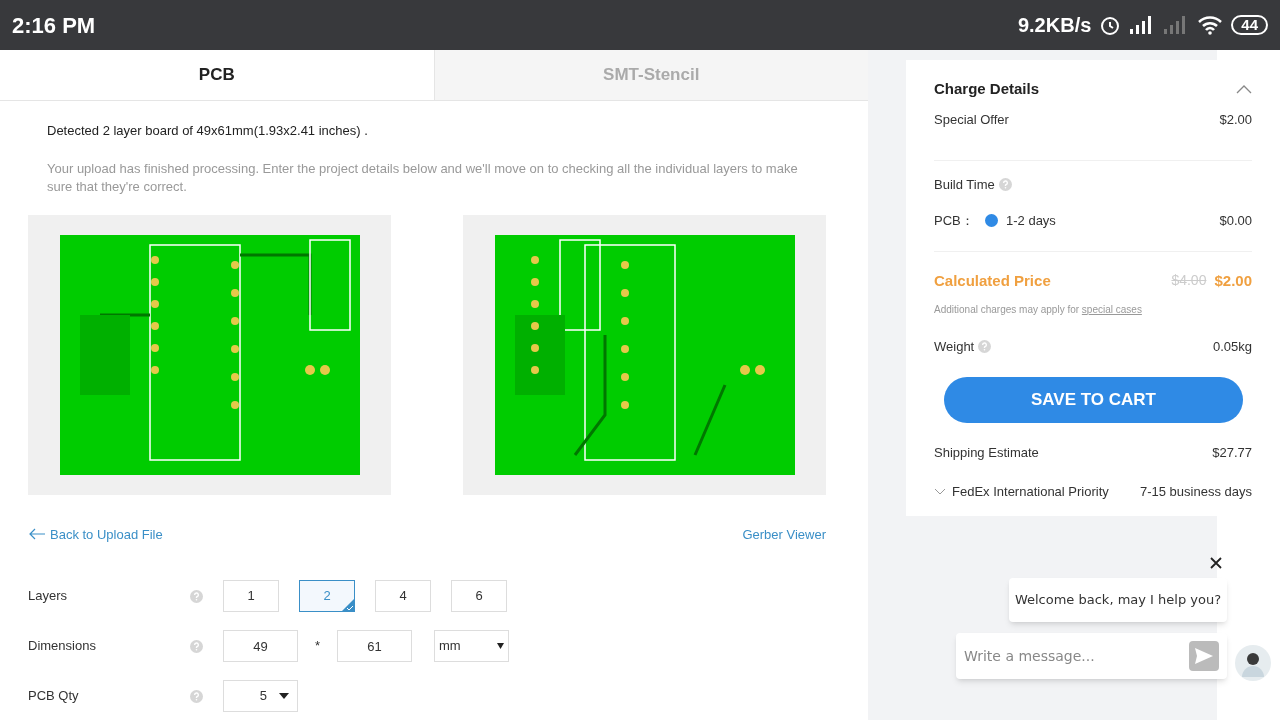 The image size is (1280, 720). Describe the element at coordinates (954, 221) in the screenshot. I see `row-label: PCB：` at that location.